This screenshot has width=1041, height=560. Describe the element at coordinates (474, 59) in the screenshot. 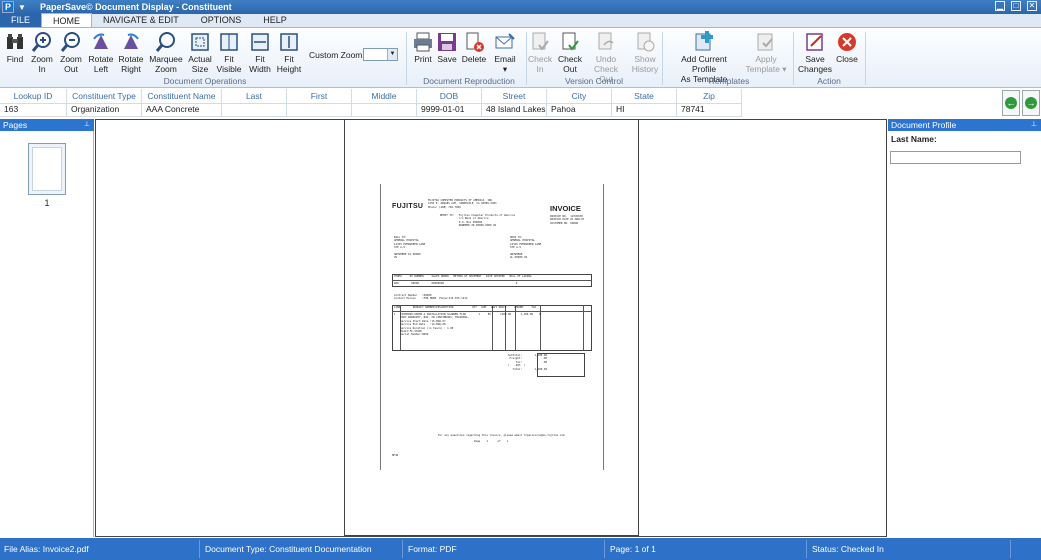

I see `delete-label: Delete` at that location.